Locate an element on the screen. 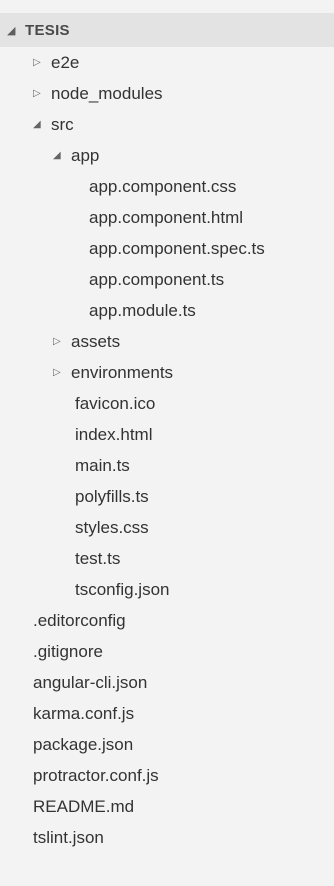 The height and width of the screenshot is (886, 334). tree-item-label: angular-cli.json is located at coordinates (90, 682).